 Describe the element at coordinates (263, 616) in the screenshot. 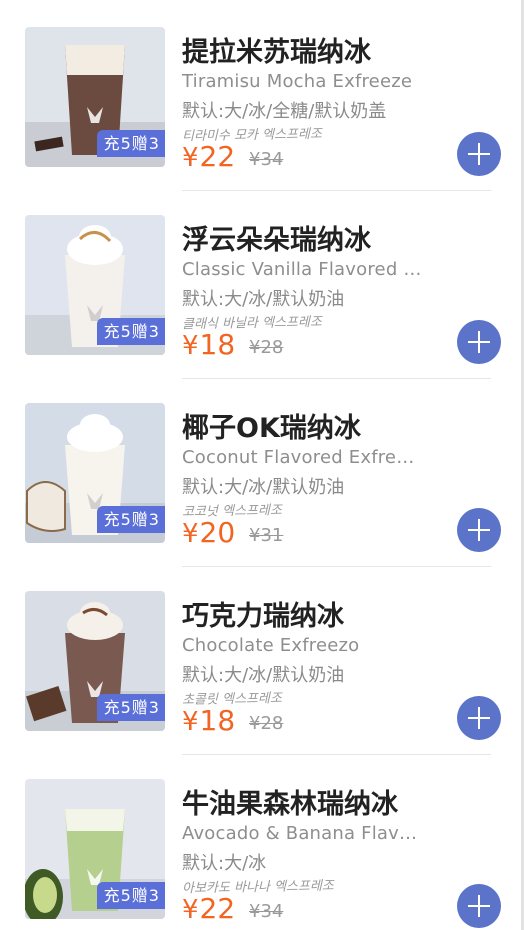

I see `product-name: 巧克力瑞纳冰` at that location.